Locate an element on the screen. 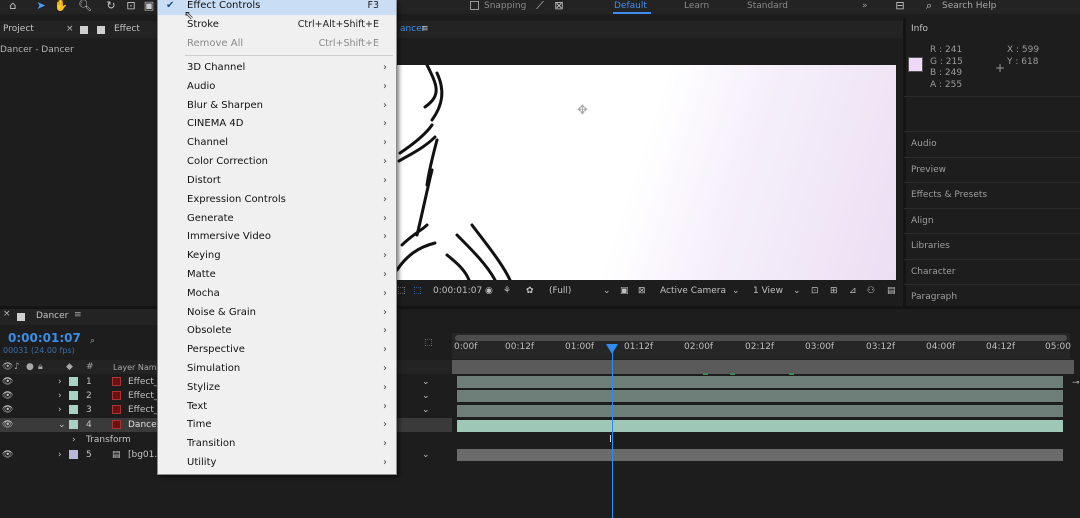 The image size is (1080, 518). menu-item-transition: Transition › is located at coordinates (277, 443).